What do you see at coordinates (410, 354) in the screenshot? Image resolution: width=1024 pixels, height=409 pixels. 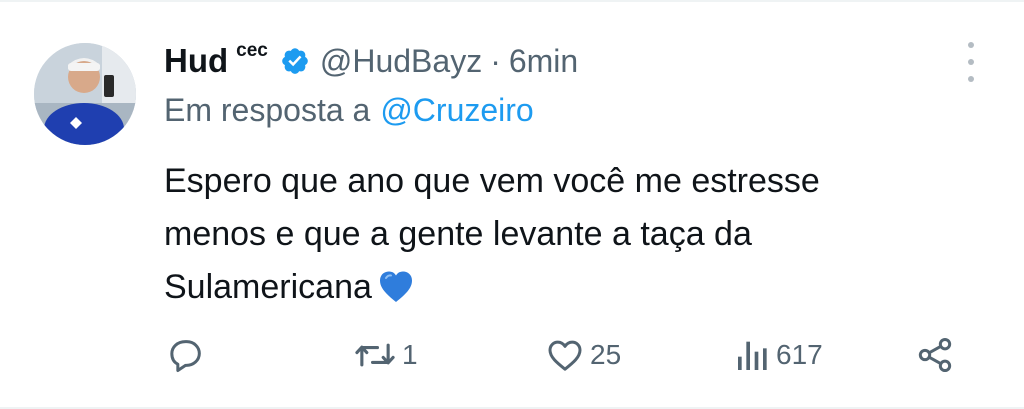 I see `retweet-count: 1` at bounding box center [410, 354].